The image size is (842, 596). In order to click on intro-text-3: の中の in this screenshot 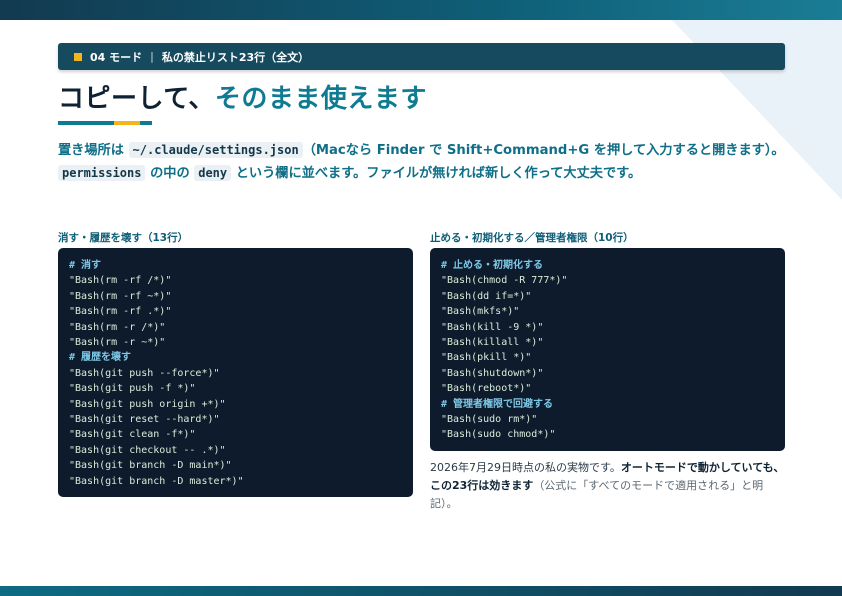, I will do `click(170, 173)`.